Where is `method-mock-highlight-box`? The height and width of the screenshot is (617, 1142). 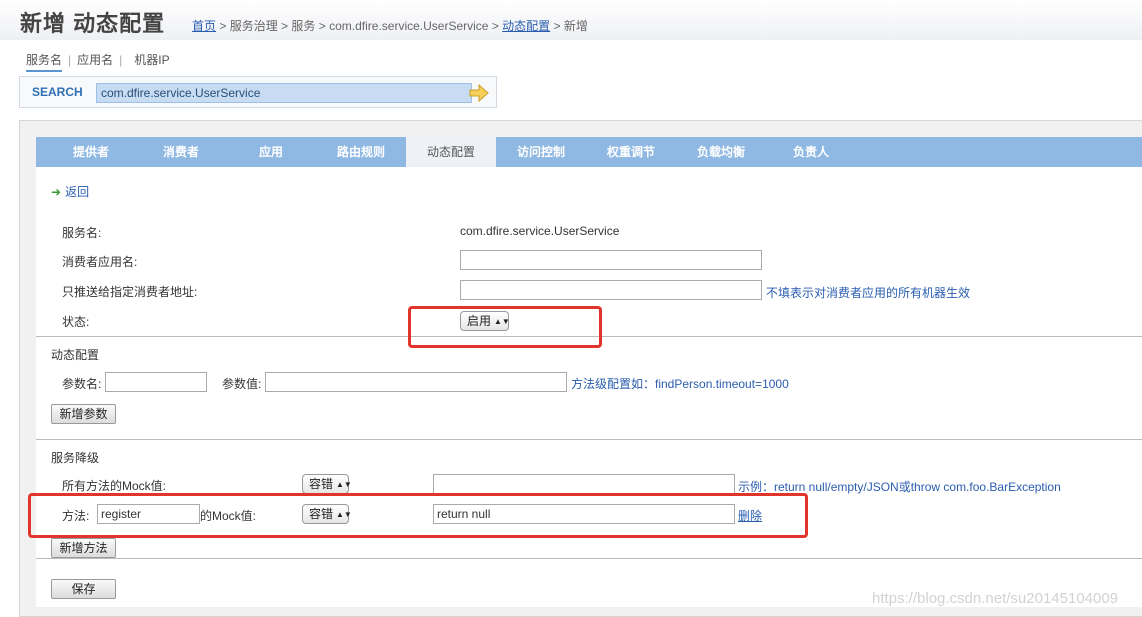 method-mock-highlight-box is located at coordinates (418, 515).